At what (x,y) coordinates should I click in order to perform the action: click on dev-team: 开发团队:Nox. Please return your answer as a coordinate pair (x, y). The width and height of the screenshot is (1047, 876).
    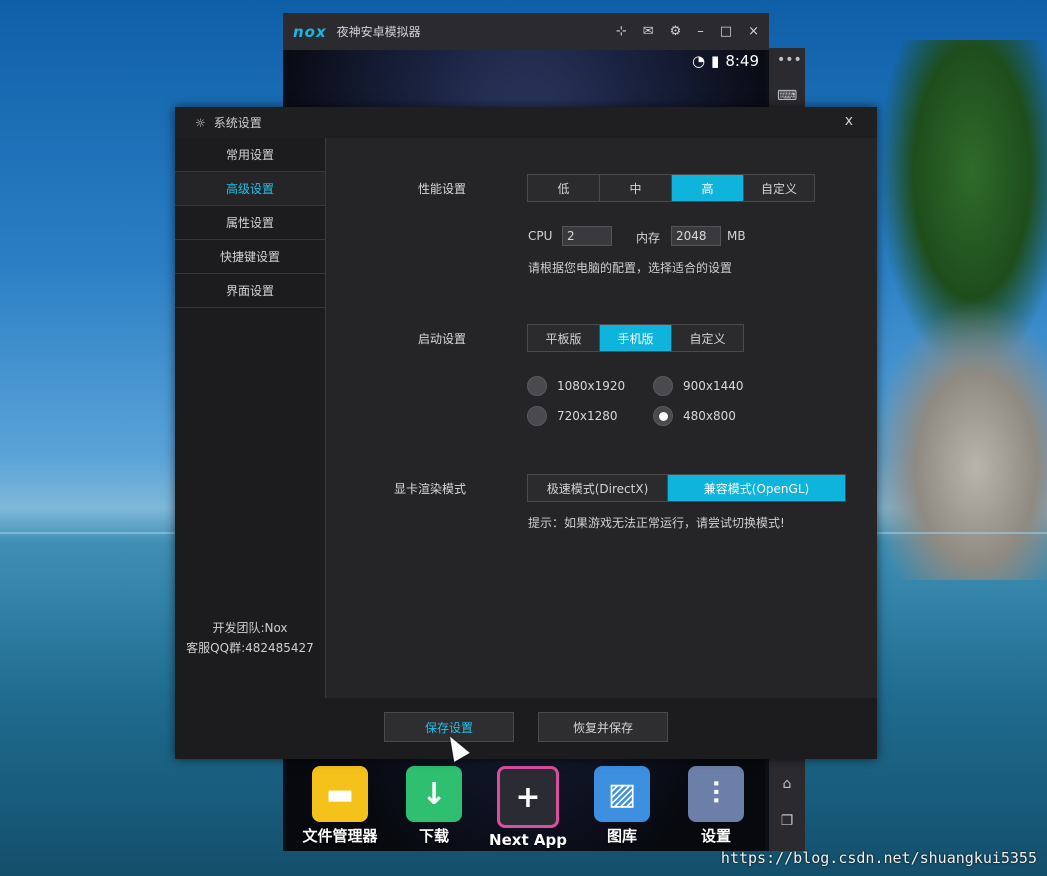
    Looking at the image, I should click on (250, 628).